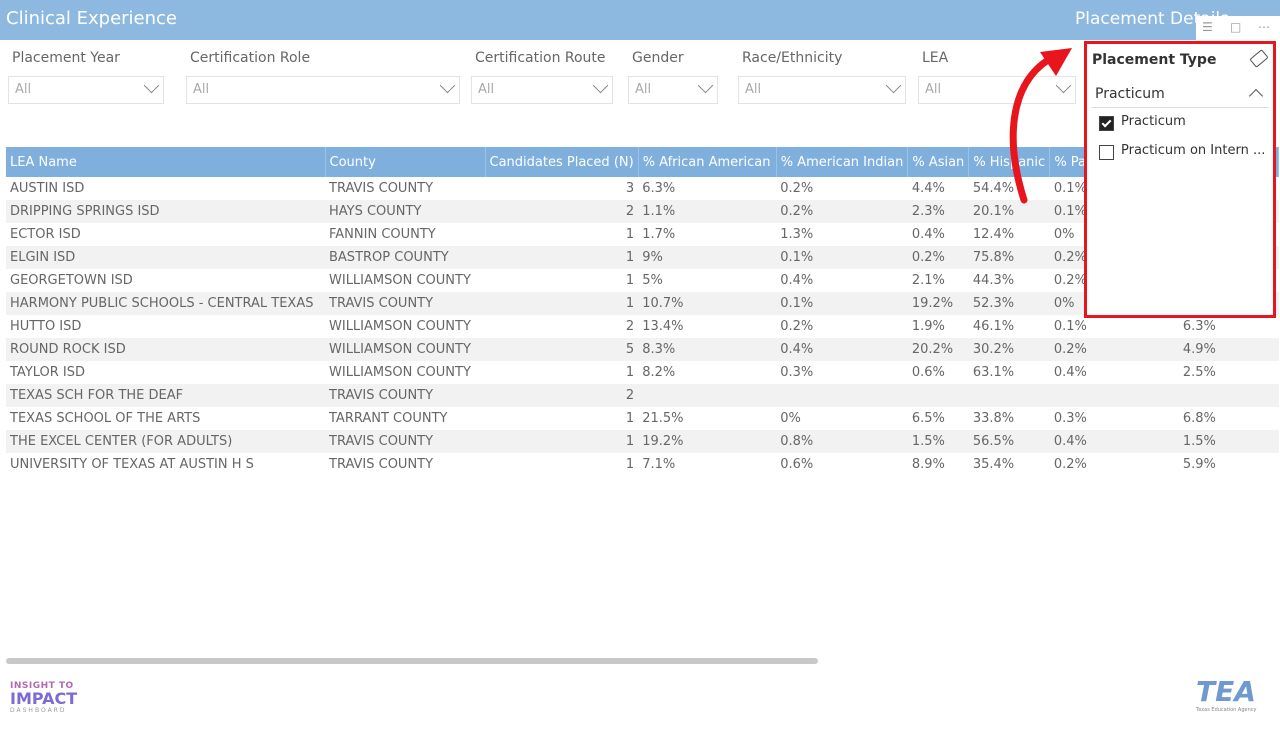 The image size is (1280, 741). I want to click on report-header-bar: Clinical Experience Placement Details, so click(640, 20).